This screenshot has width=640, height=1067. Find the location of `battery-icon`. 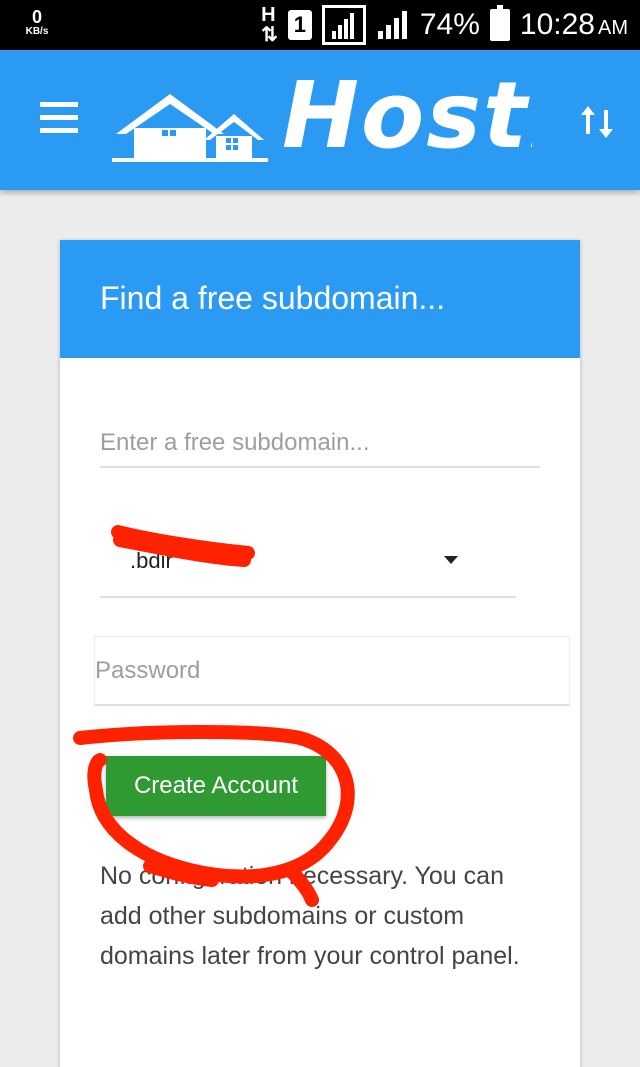

battery-icon is located at coordinates (499, 23).